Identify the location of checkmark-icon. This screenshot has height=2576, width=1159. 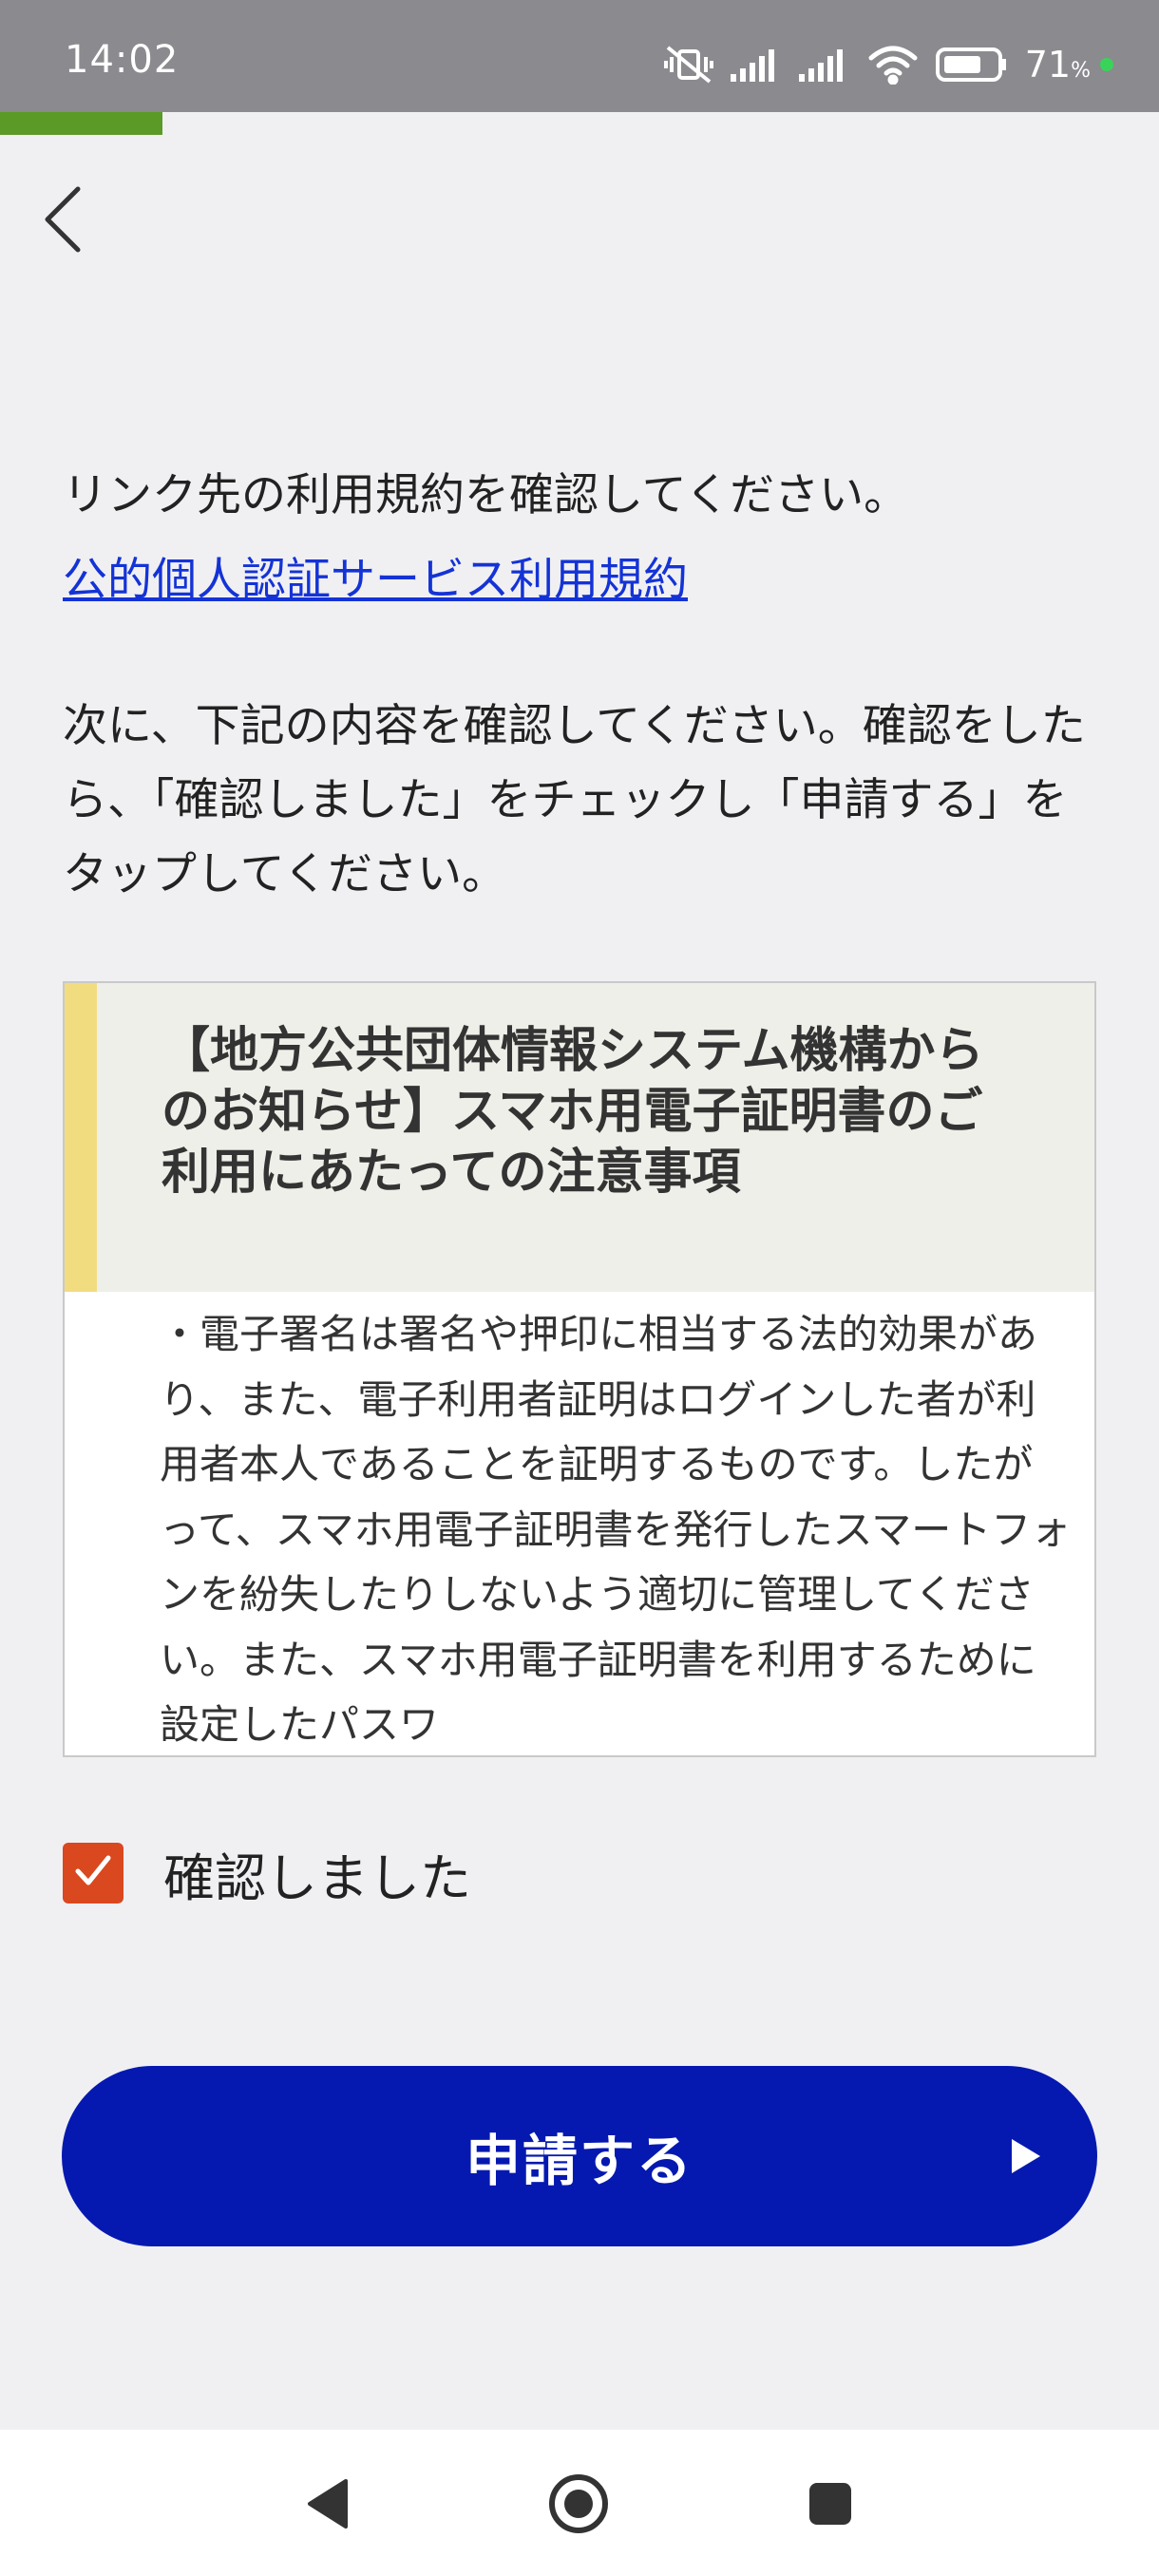
(93, 1873).